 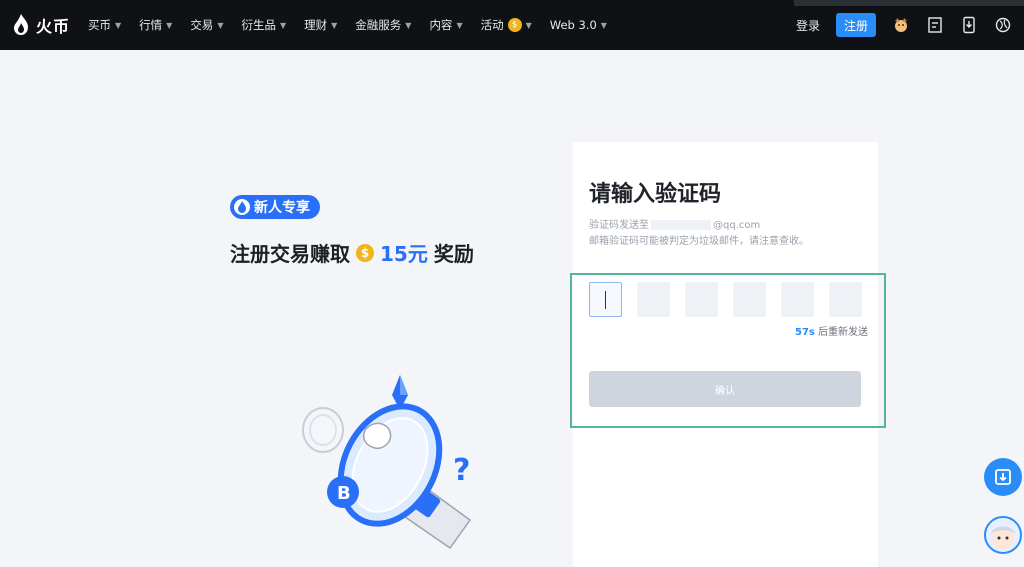 What do you see at coordinates (725, 389) in the screenshot?
I see `confirm-button: 确认` at bounding box center [725, 389].